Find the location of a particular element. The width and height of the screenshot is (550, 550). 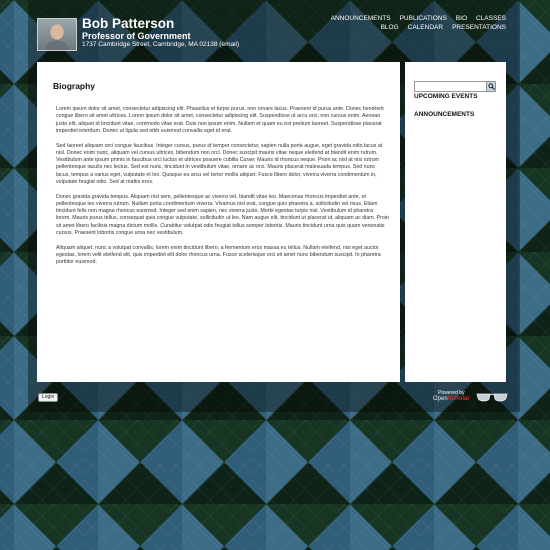

page-title: Biography is located at coordinates (74, 86).